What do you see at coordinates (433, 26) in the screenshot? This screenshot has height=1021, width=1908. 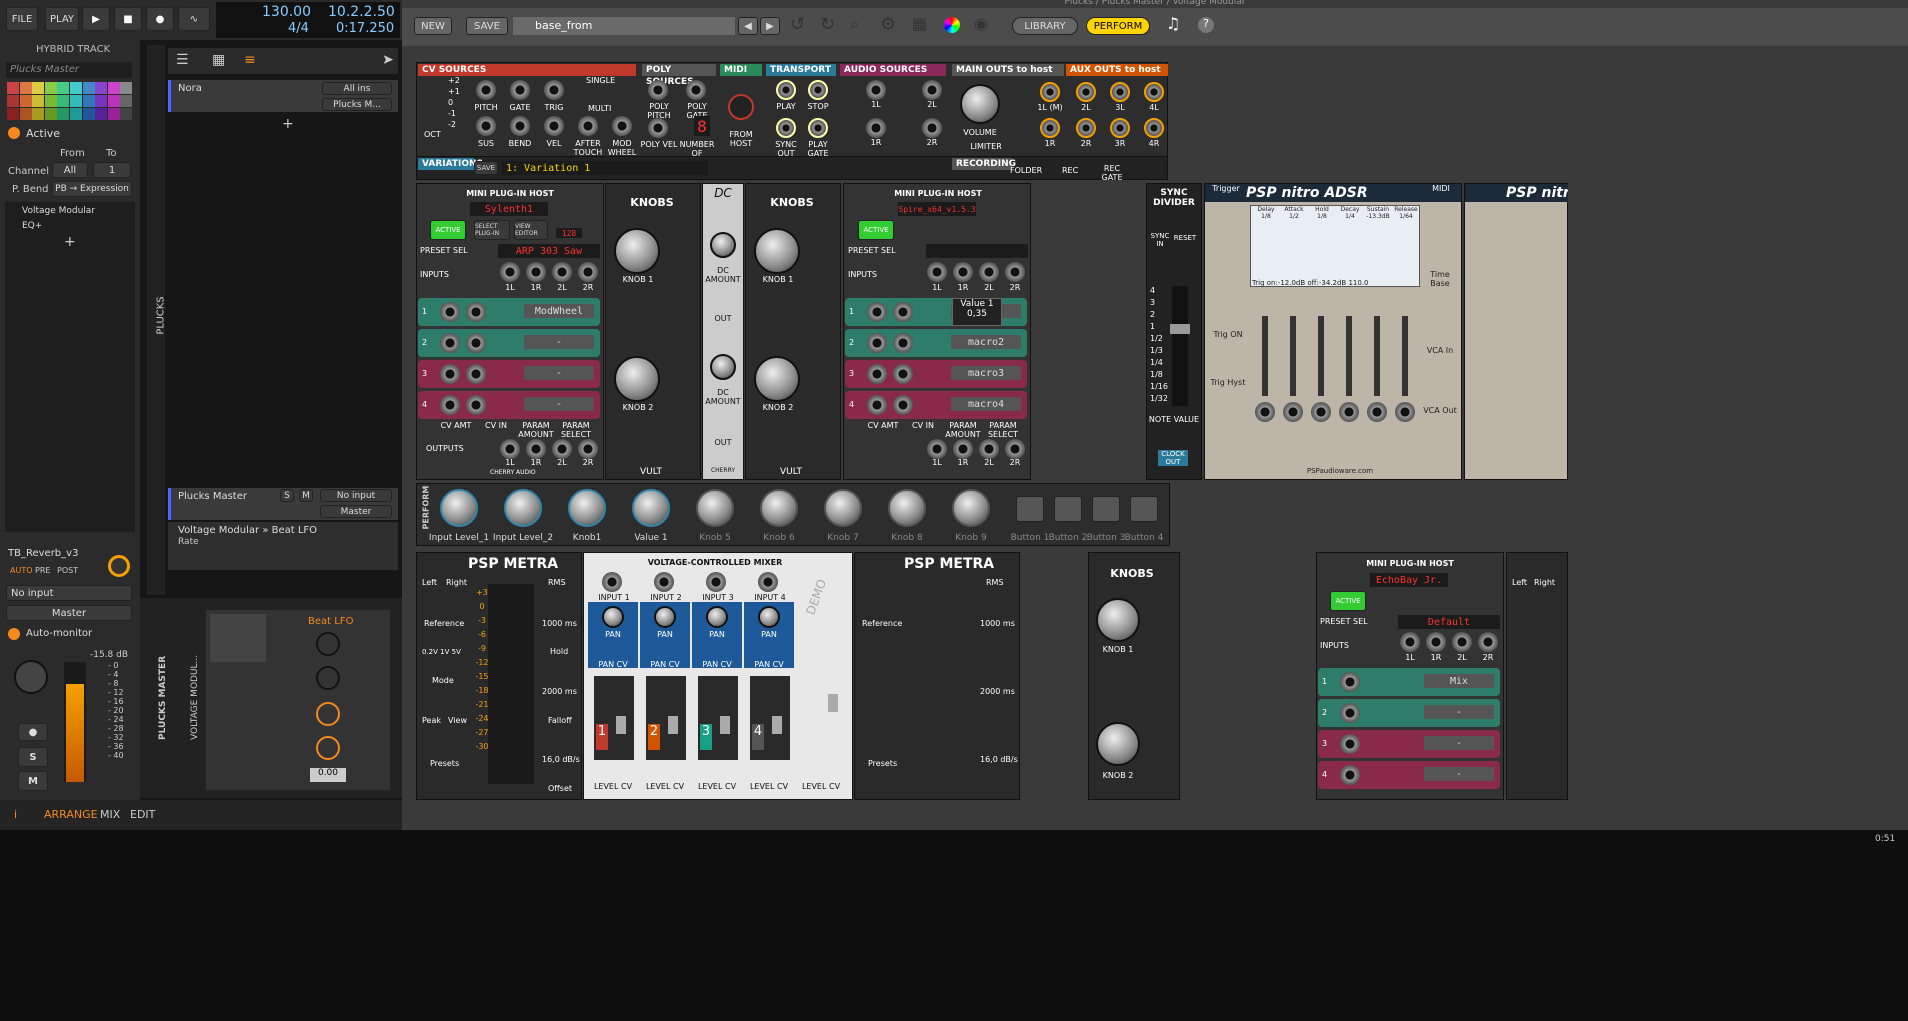 I see `new-button: NEW` at bounding box center [433, 26].